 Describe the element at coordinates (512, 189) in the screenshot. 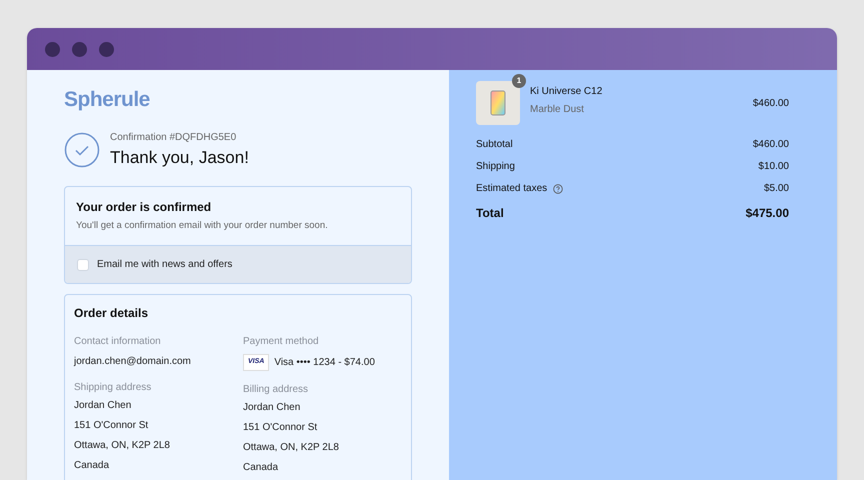

I see `summary-label: Estimated taxes` at that location.